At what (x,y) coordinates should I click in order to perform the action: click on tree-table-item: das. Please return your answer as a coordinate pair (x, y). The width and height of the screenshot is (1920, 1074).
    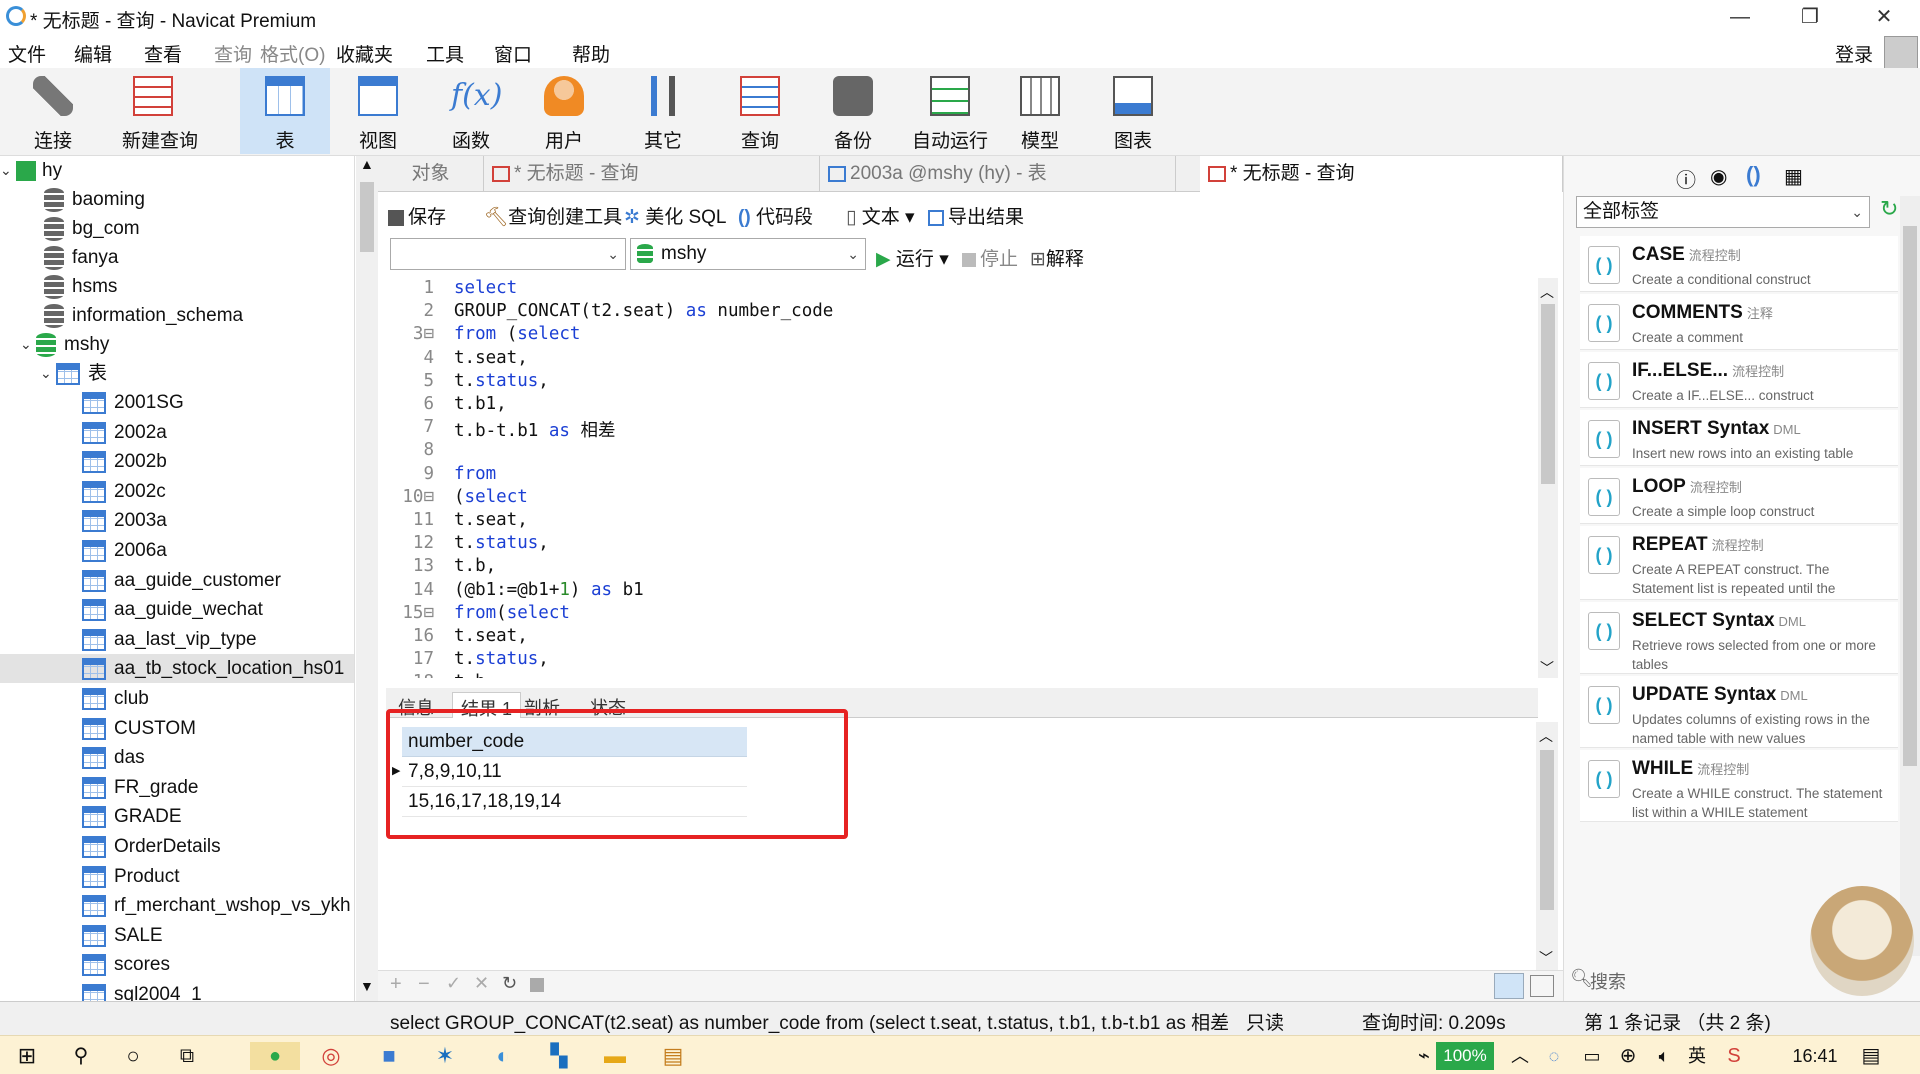
    Looking at the image, I should click on (177, 757).